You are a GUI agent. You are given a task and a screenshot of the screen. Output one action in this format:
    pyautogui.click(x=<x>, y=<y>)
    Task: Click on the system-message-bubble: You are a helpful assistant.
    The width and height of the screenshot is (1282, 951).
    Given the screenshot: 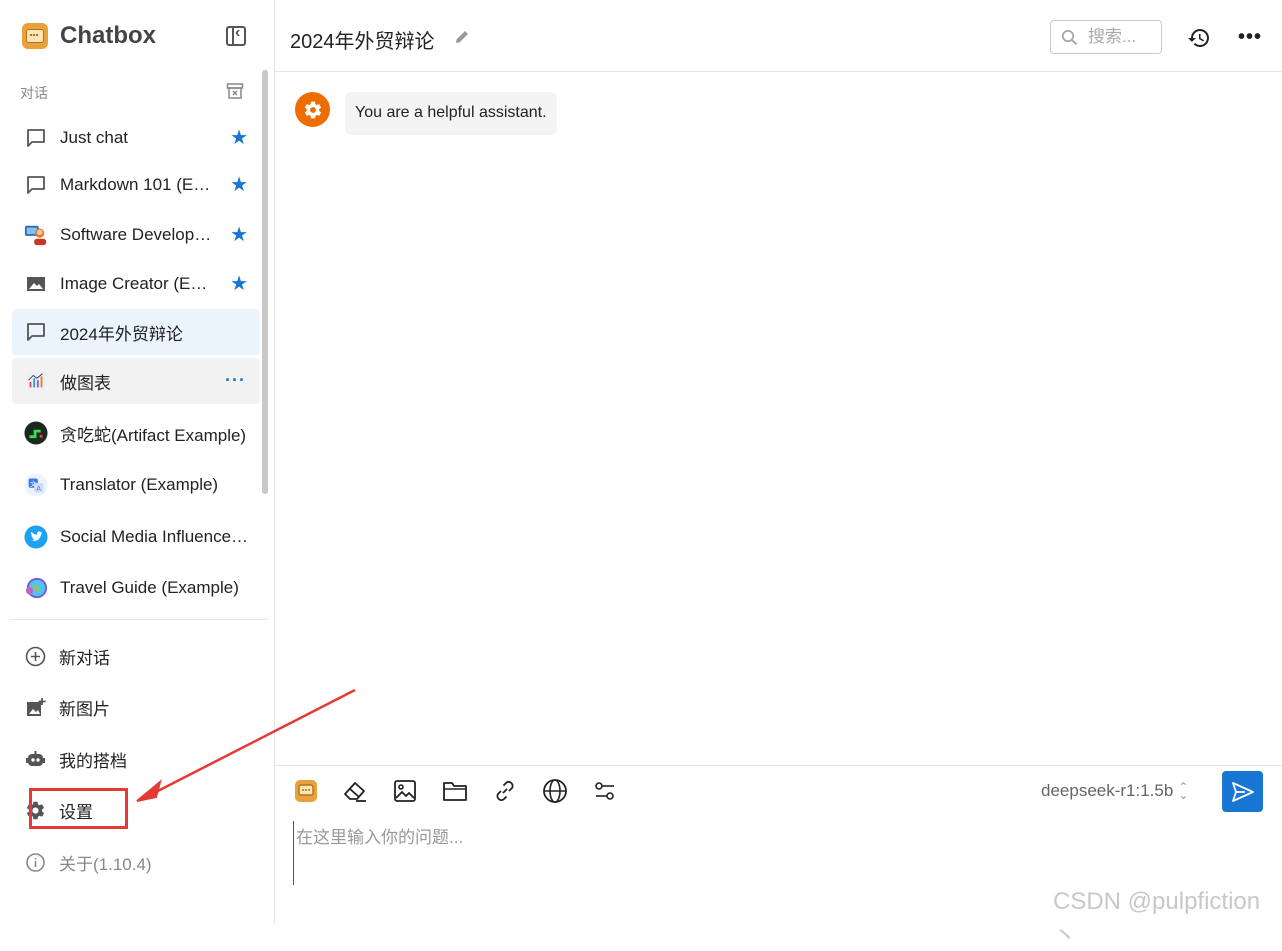 What is the action you would take?
    pyautogui.click(x=451, y=113)
    